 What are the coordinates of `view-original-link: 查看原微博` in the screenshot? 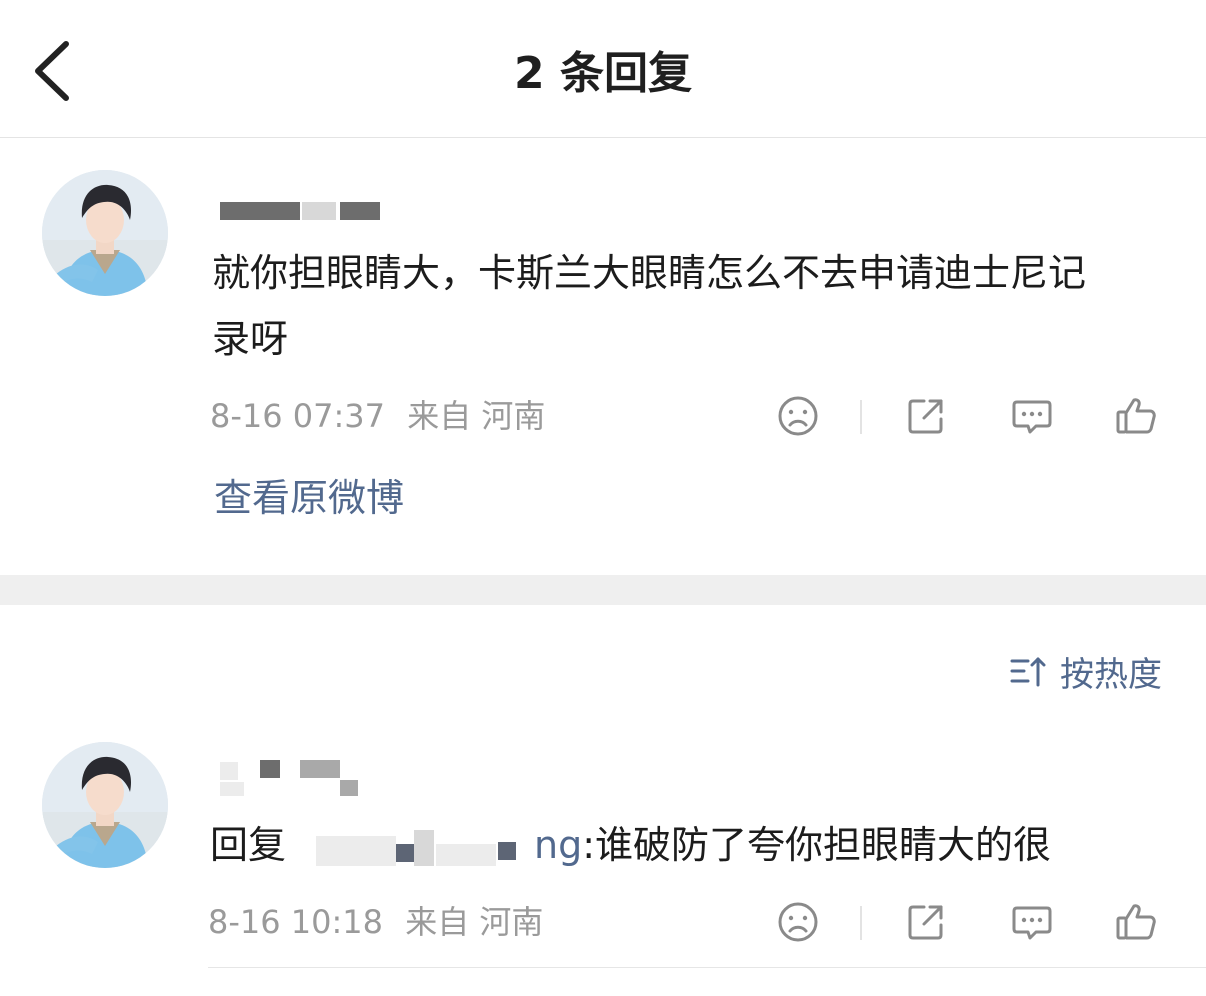 It's located at (309, 498).